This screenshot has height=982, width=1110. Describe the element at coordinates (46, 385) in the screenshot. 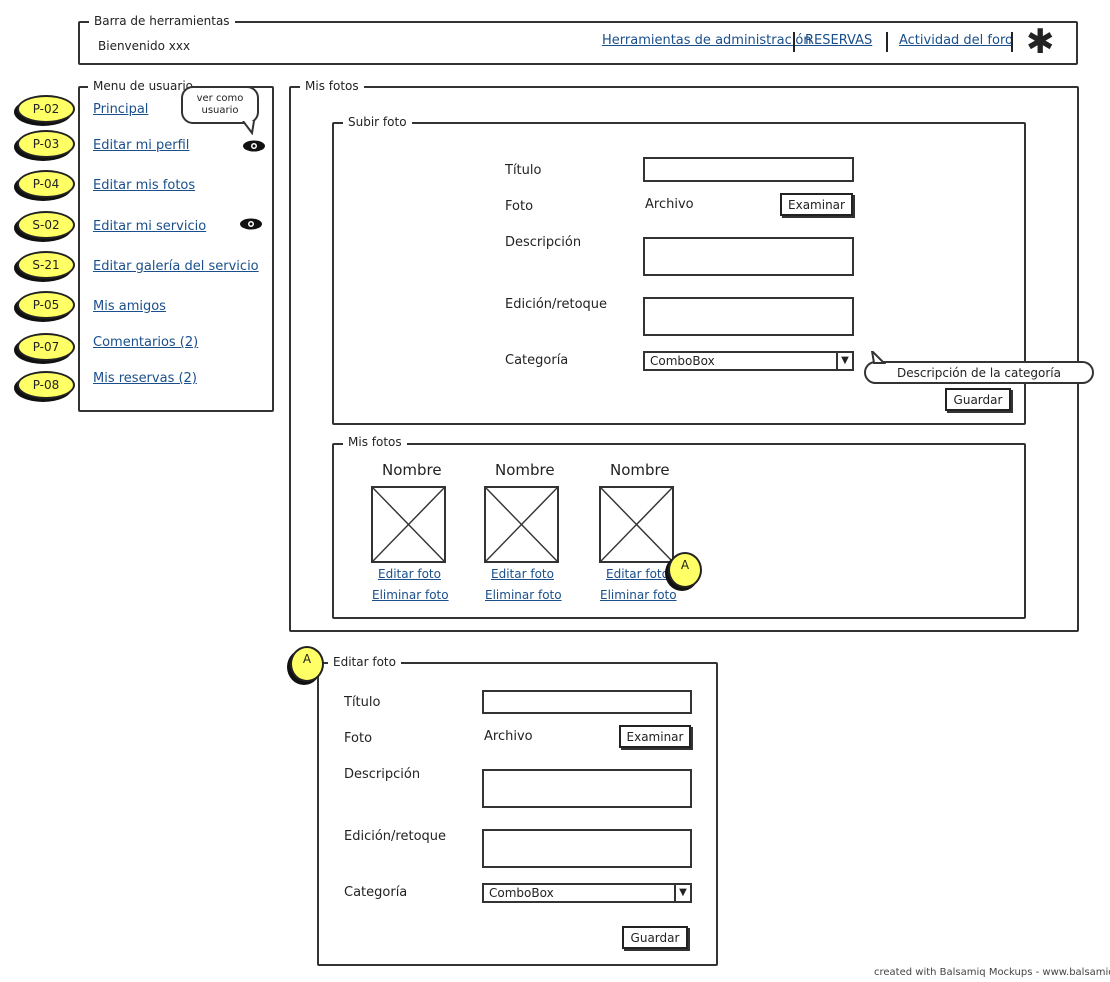

I see `page-sticker: P-08` at that location.